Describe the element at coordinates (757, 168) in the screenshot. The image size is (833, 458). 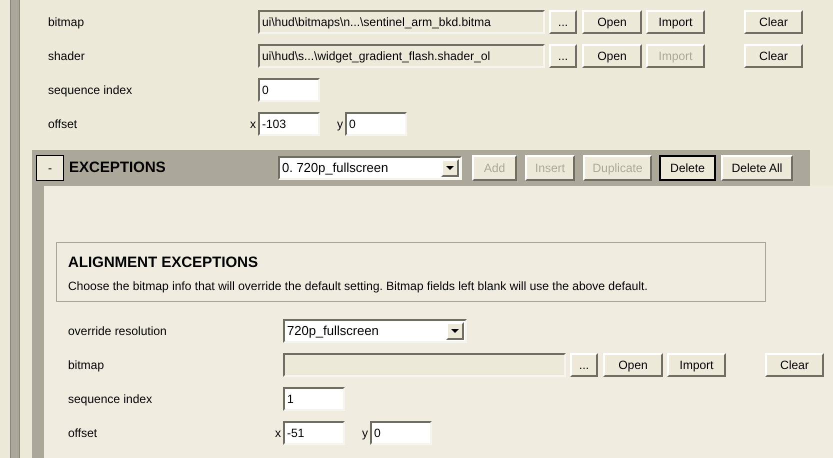
I see `button: Delete All` at that location.